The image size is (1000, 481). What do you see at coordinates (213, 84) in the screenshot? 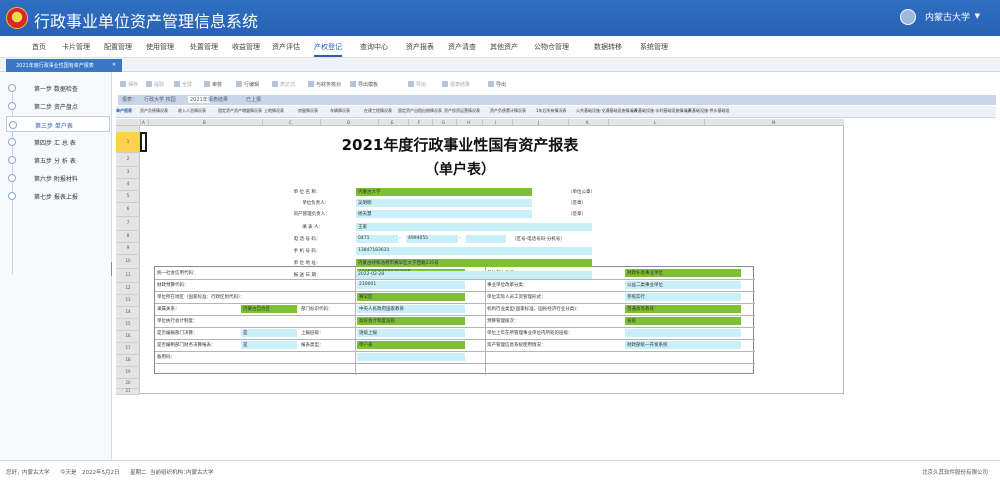
I see `toolbar-item-3: 审核` at bounding box center [213, 84].